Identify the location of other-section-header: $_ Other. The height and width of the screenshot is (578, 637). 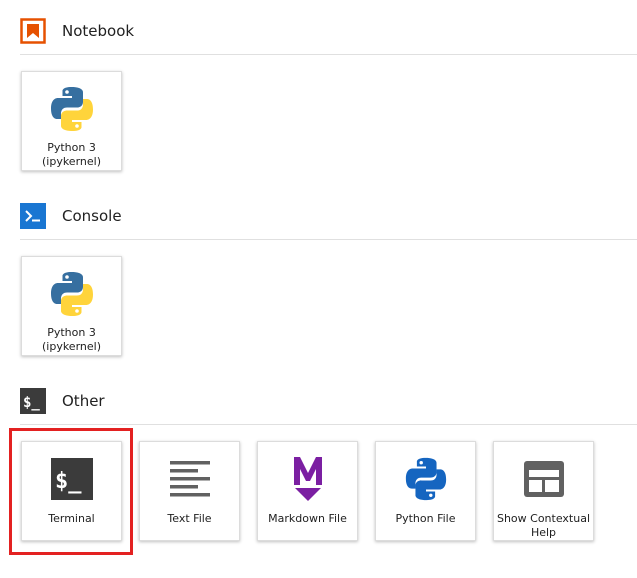
(62, 401).